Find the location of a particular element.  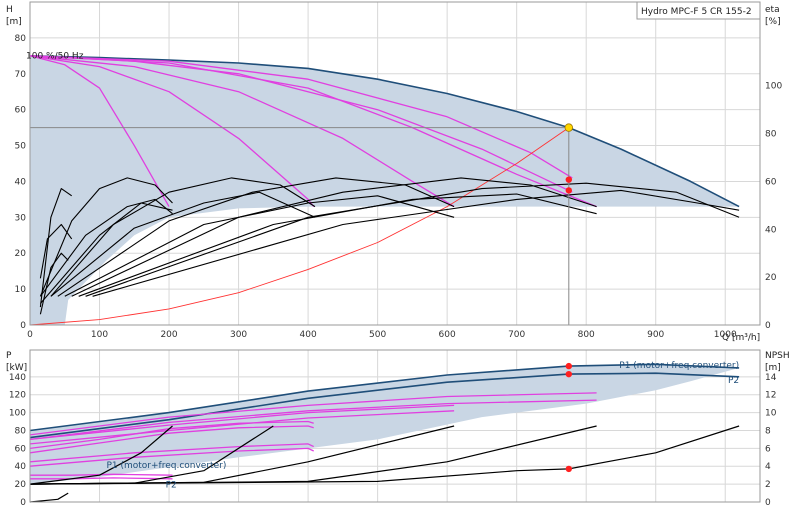

x-tick-label: 100 is located at coordinates (99, 335).